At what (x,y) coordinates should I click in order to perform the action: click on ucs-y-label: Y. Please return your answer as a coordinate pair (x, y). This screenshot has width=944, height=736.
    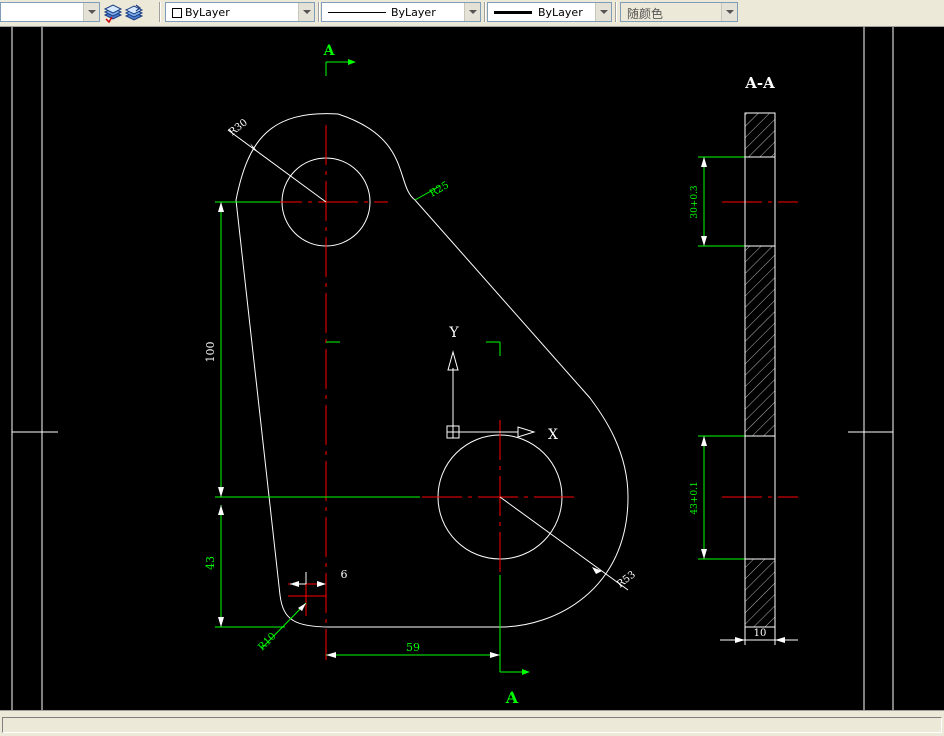
    Looking at the image, I should click on (453, 333).